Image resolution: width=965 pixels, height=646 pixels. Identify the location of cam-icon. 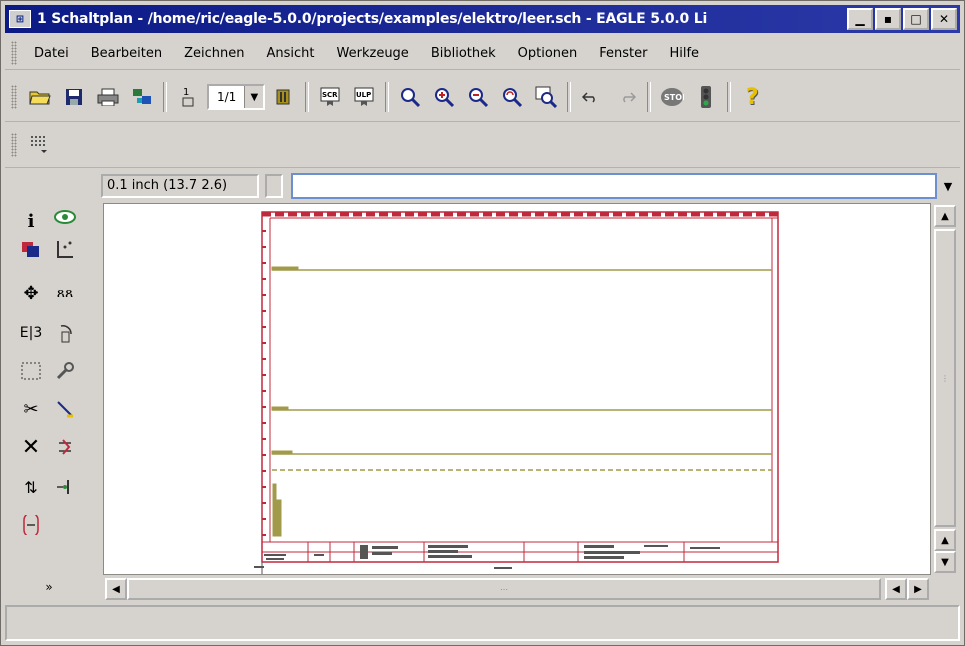
(142, 97).